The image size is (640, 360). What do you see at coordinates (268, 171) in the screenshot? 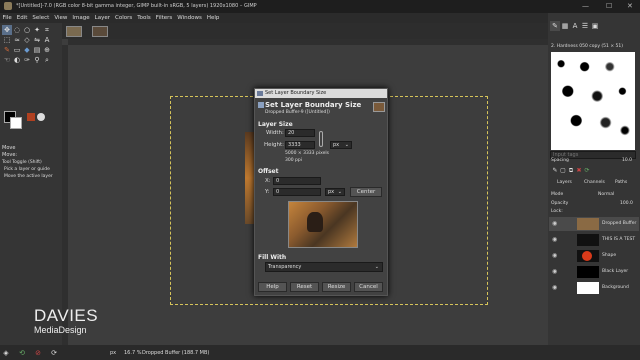
I see `offset-label: Offset` at bounding box center [268, 171].